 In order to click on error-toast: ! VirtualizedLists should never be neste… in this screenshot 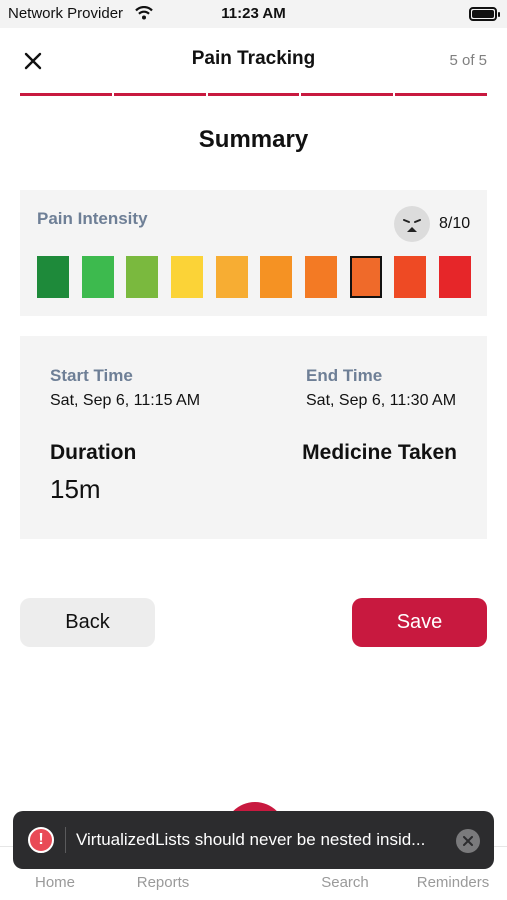, I will do `click(253, 840)`.